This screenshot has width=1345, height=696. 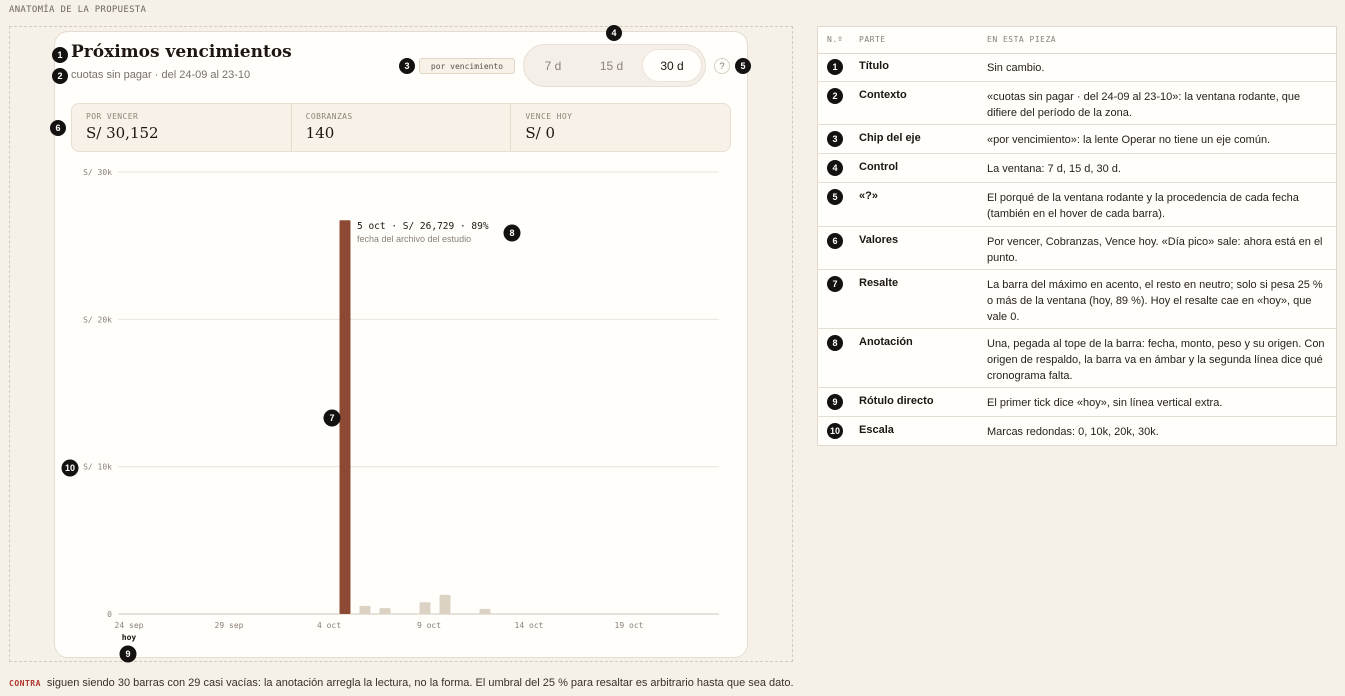 I want to click on row-number-badge: 5, so click(x=835, y=197).